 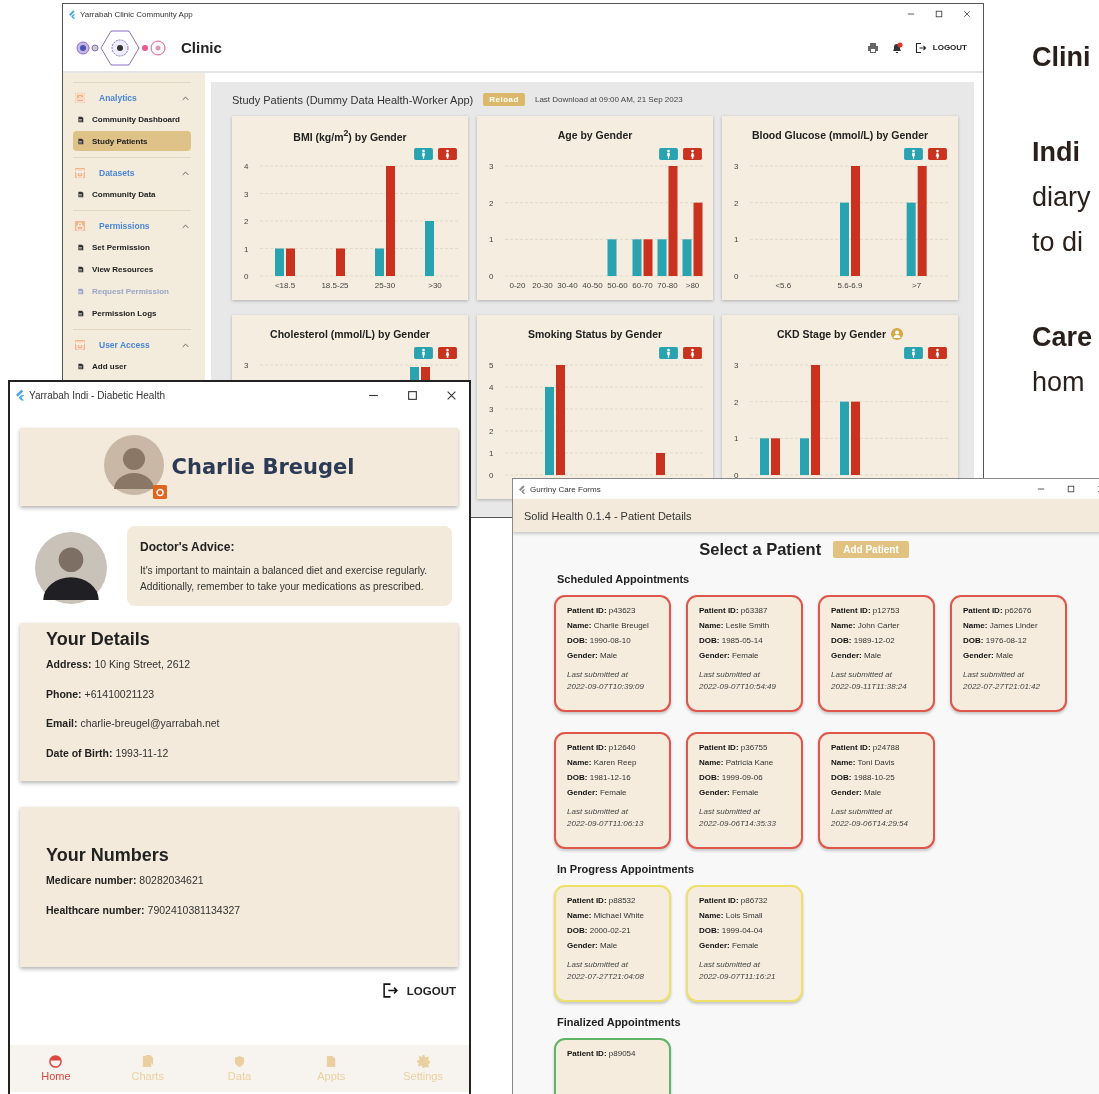 I want to click on patient-card: Patient ID: p43623 Name: Charlie Breugel DOB: 1990-08-10 Gender: Male Last submitted at 2022-09-07T10:39:09, so click(x=612, y=653).